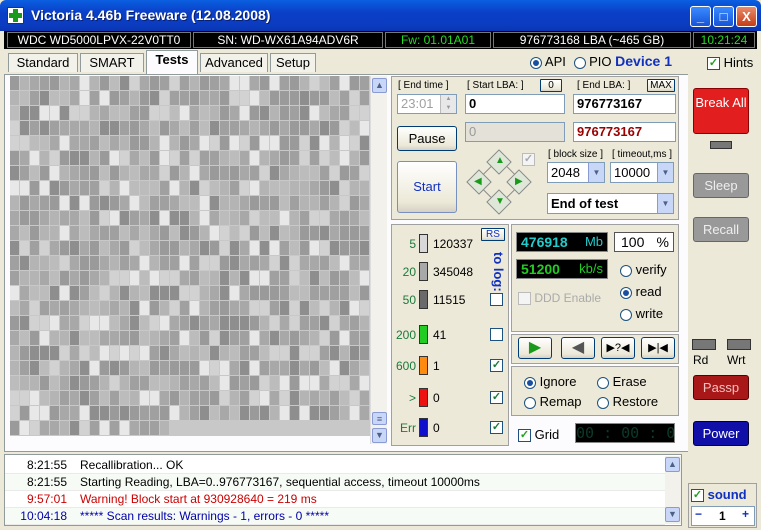  What do you see at coordinates (723, 516) in the screenshot?
I see `sound-stepper: − 1 +` at bounding box center [723, 516].